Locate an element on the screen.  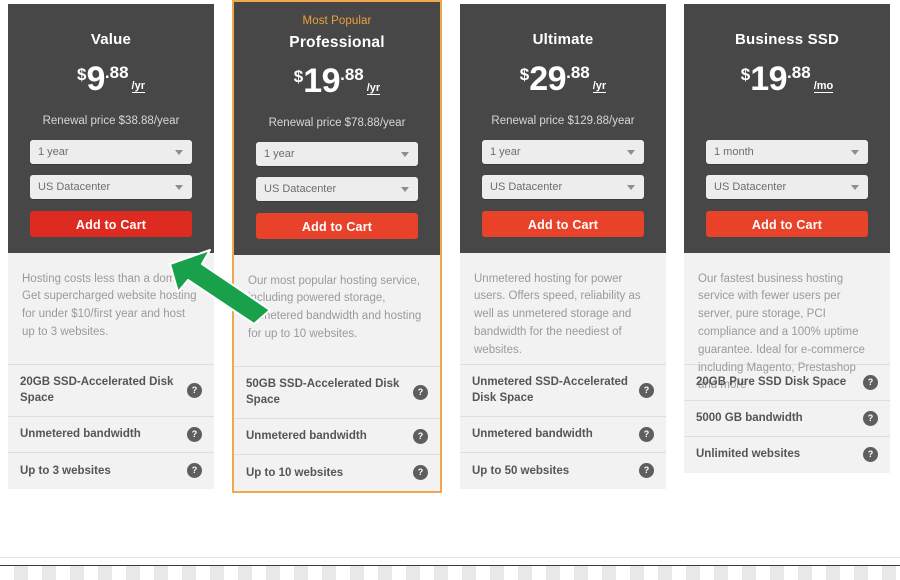
price-whole: 9 is located at coordinates (95, 78).